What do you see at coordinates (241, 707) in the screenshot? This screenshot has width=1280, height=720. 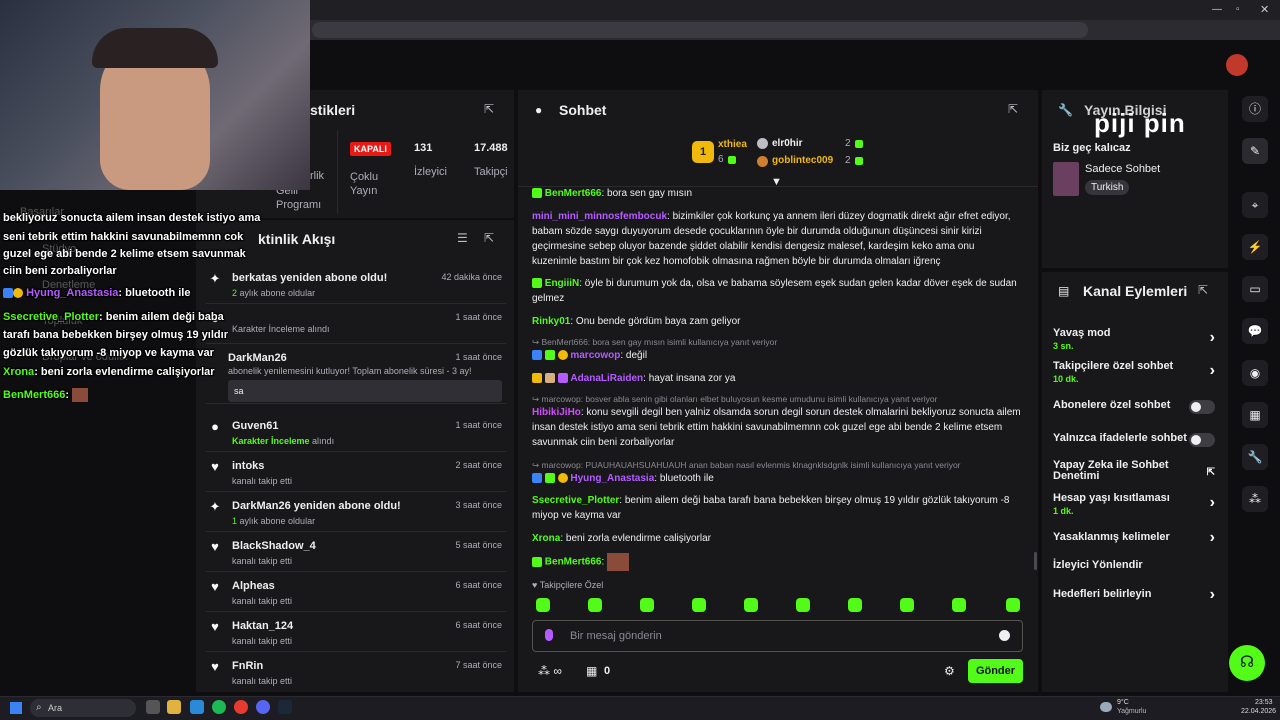 I see `opera-icon` at bounding box center [241, 707].